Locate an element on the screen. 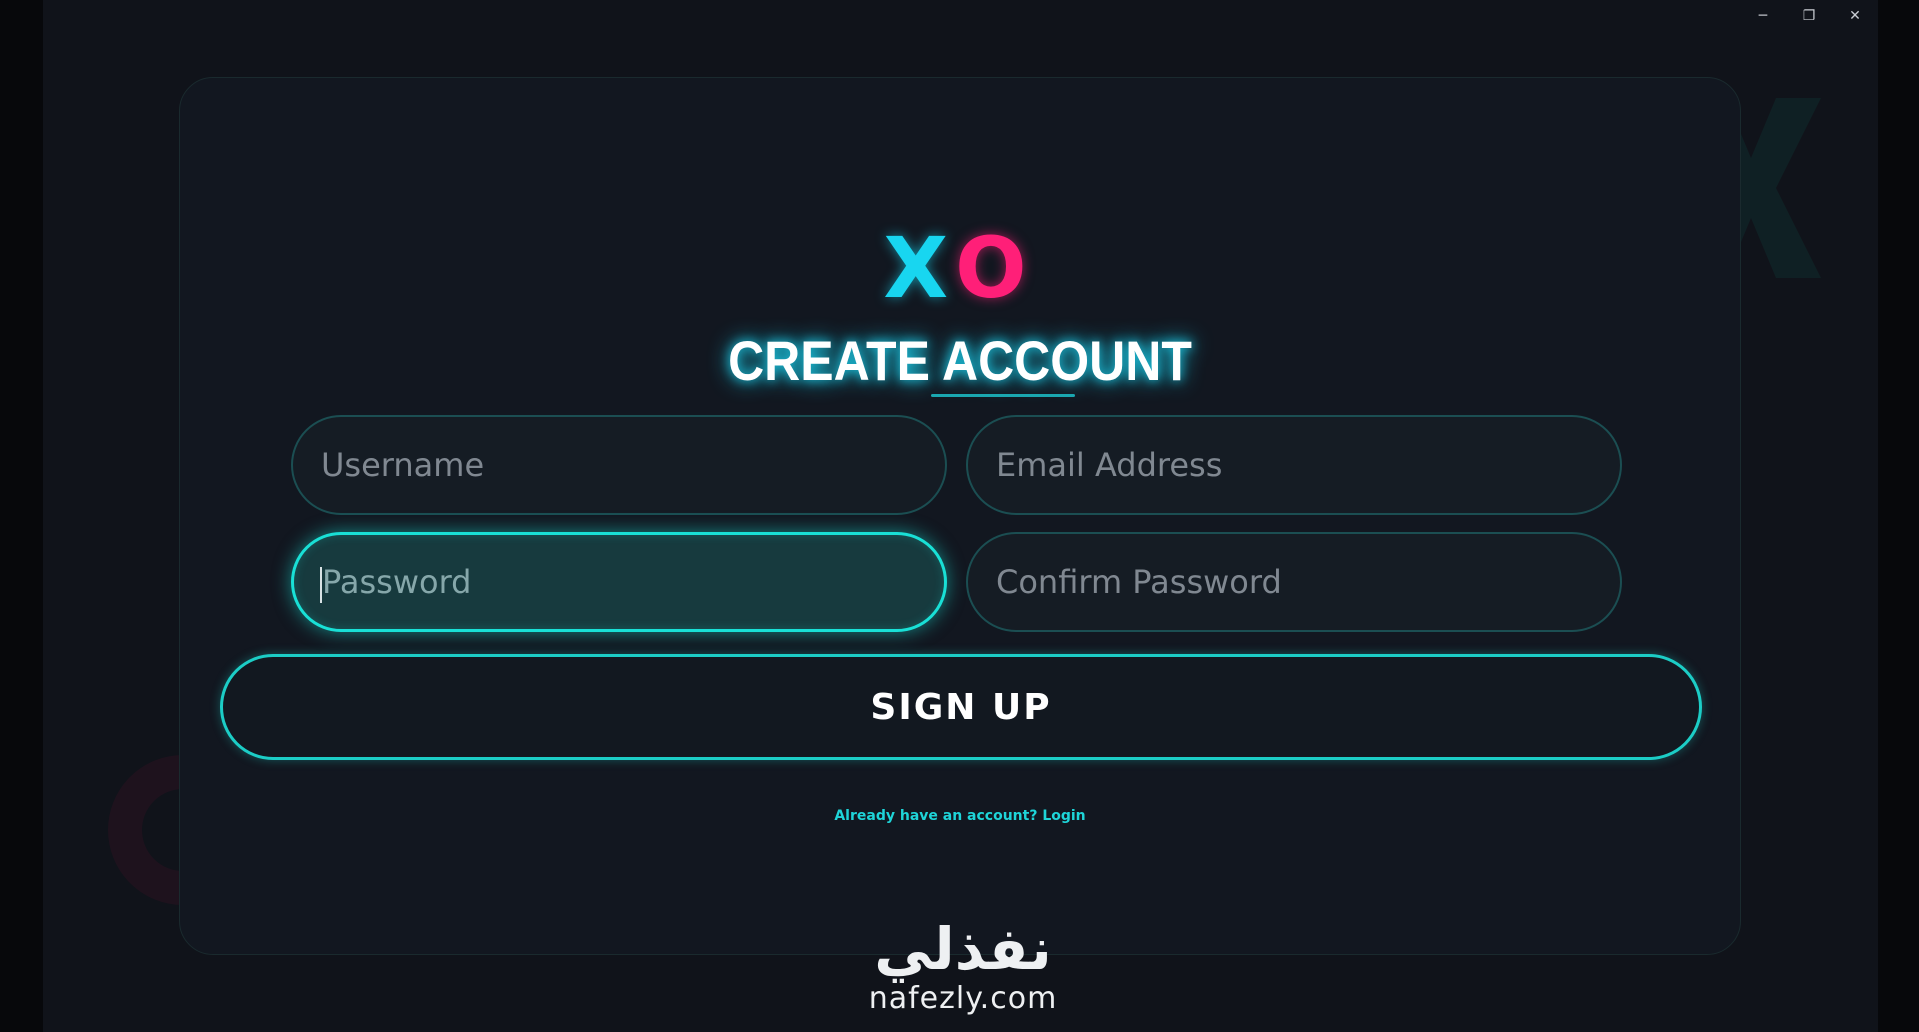  logo-o: O is located at coordinates (996, 268).